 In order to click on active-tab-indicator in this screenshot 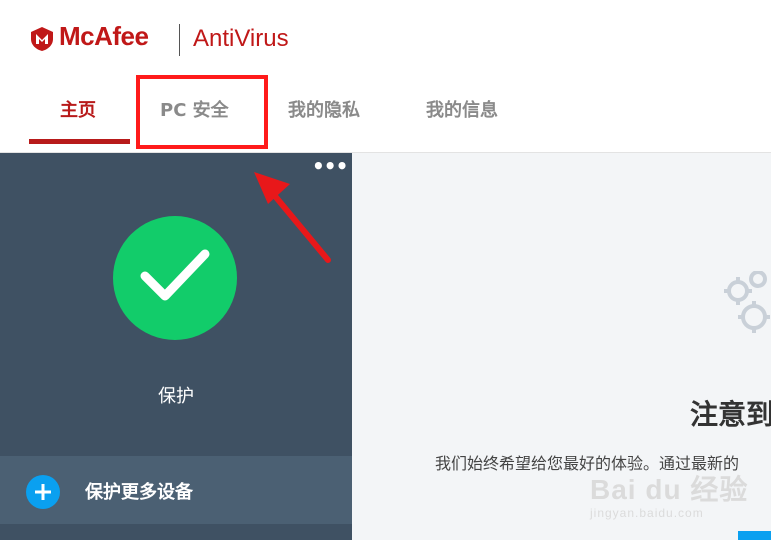, I will do `click(79, 141)`.